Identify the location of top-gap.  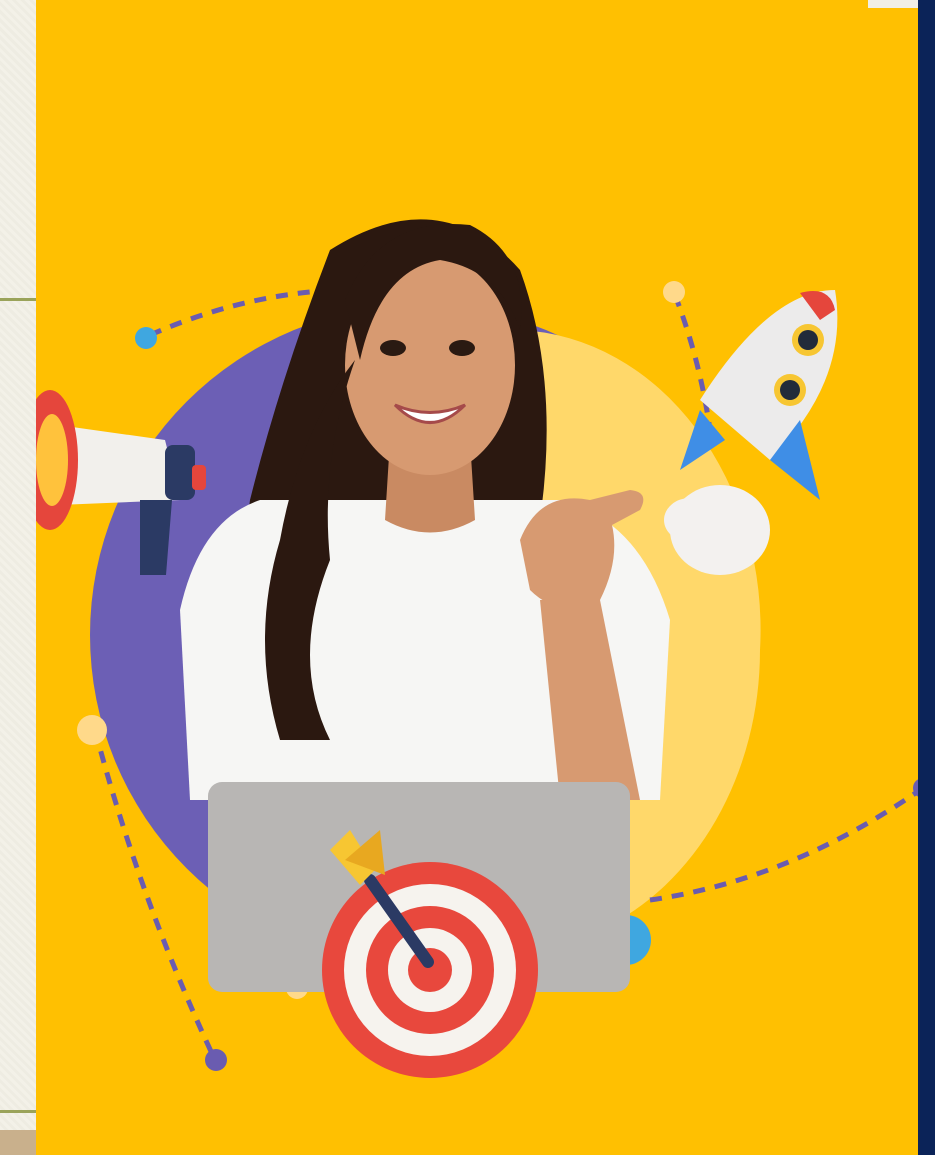
(893, 4).